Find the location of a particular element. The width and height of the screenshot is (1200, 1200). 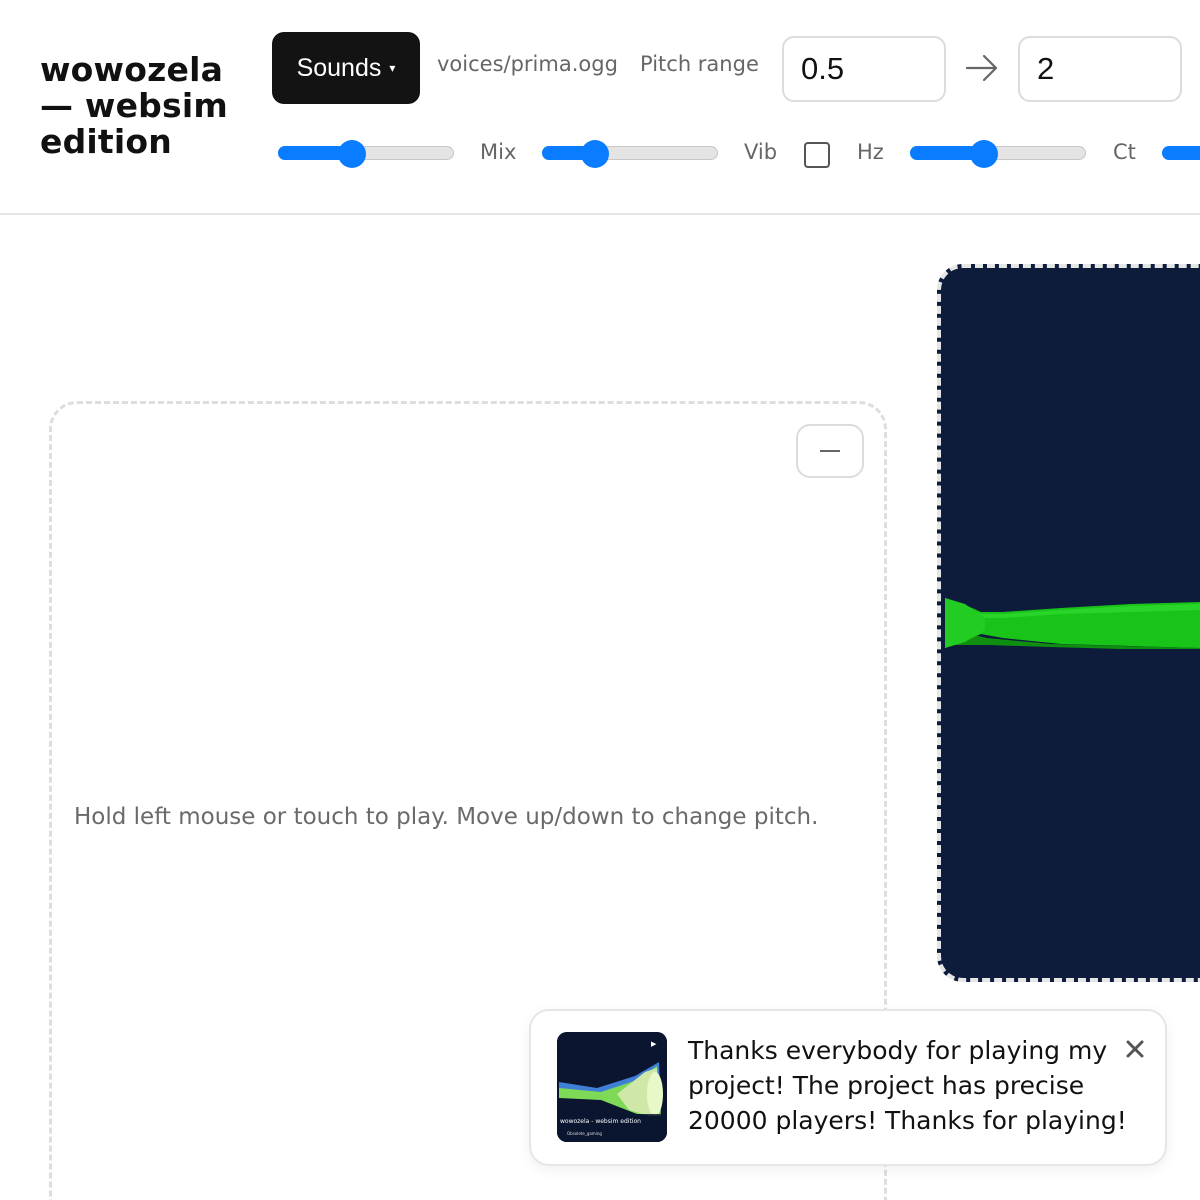

mix-slider is located at coordinates (630, 154).